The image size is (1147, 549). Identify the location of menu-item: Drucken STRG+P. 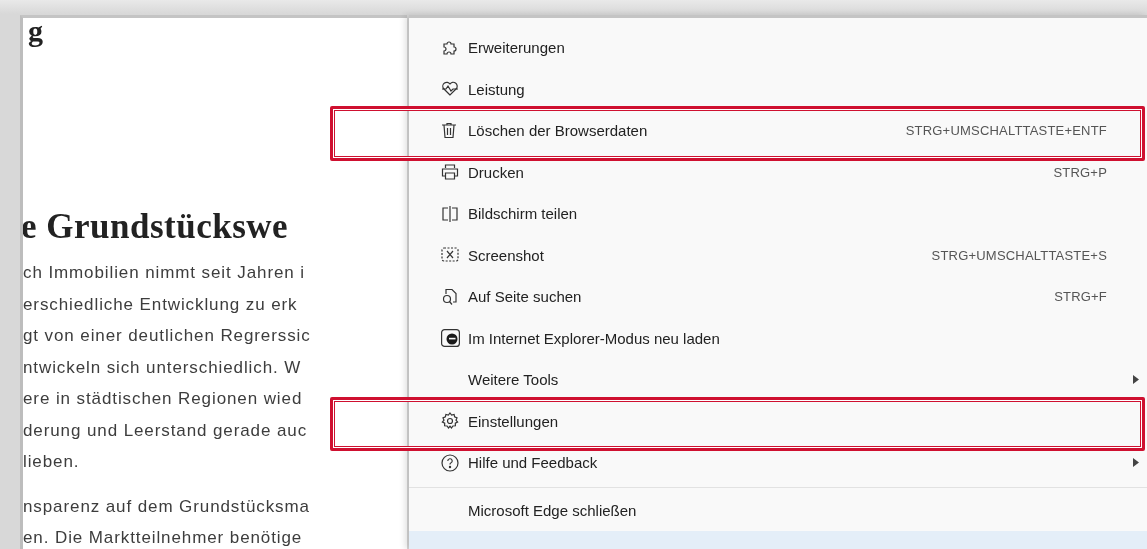
(778, 172).